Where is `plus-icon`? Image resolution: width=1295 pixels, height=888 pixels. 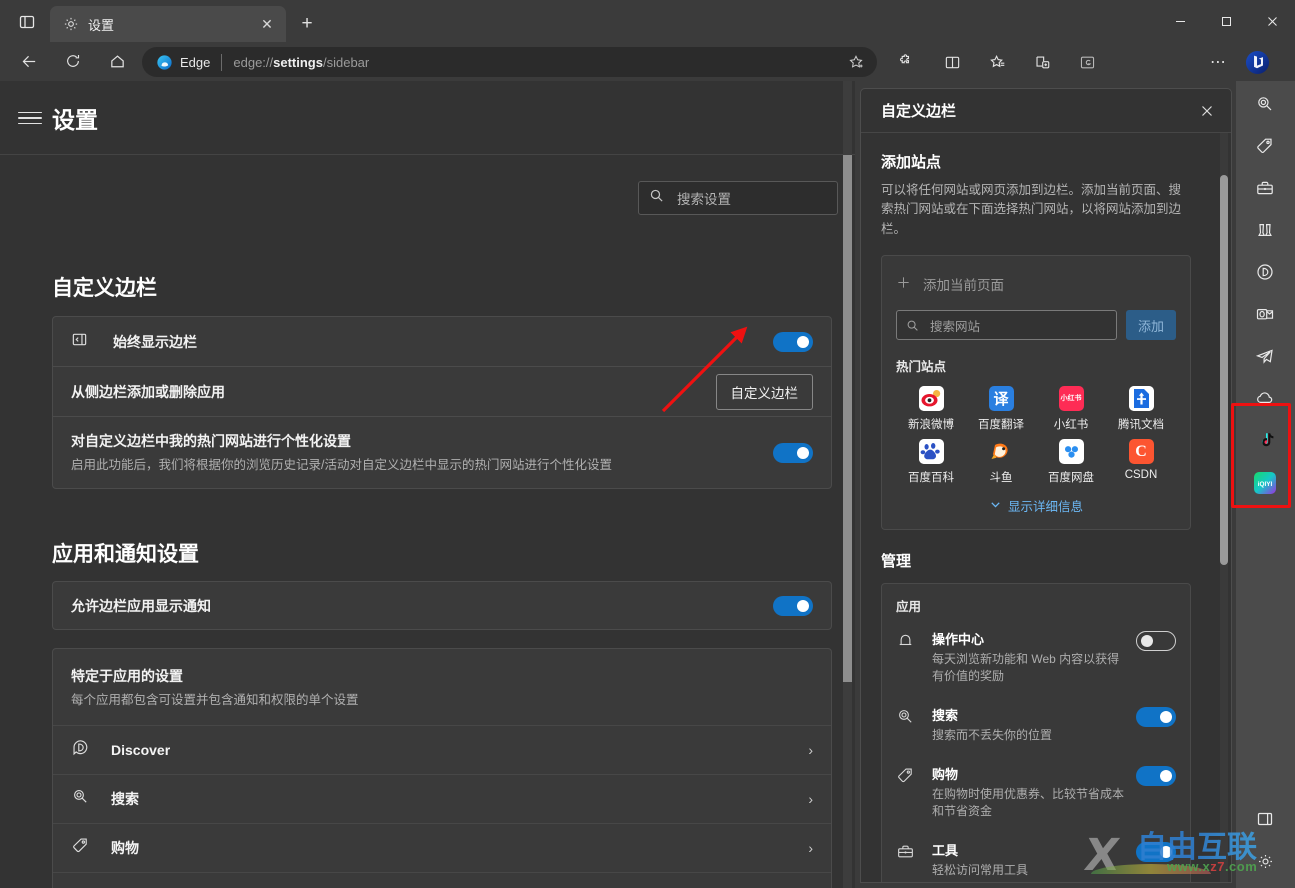 plus-icon is located at coordinates (903, 284).